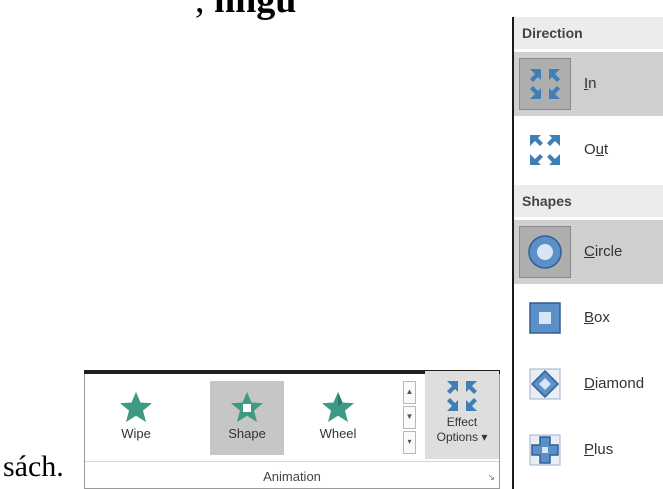  I want to click on gallery-scrollbar: ▲ ▼ ▾, so click(410, 418).